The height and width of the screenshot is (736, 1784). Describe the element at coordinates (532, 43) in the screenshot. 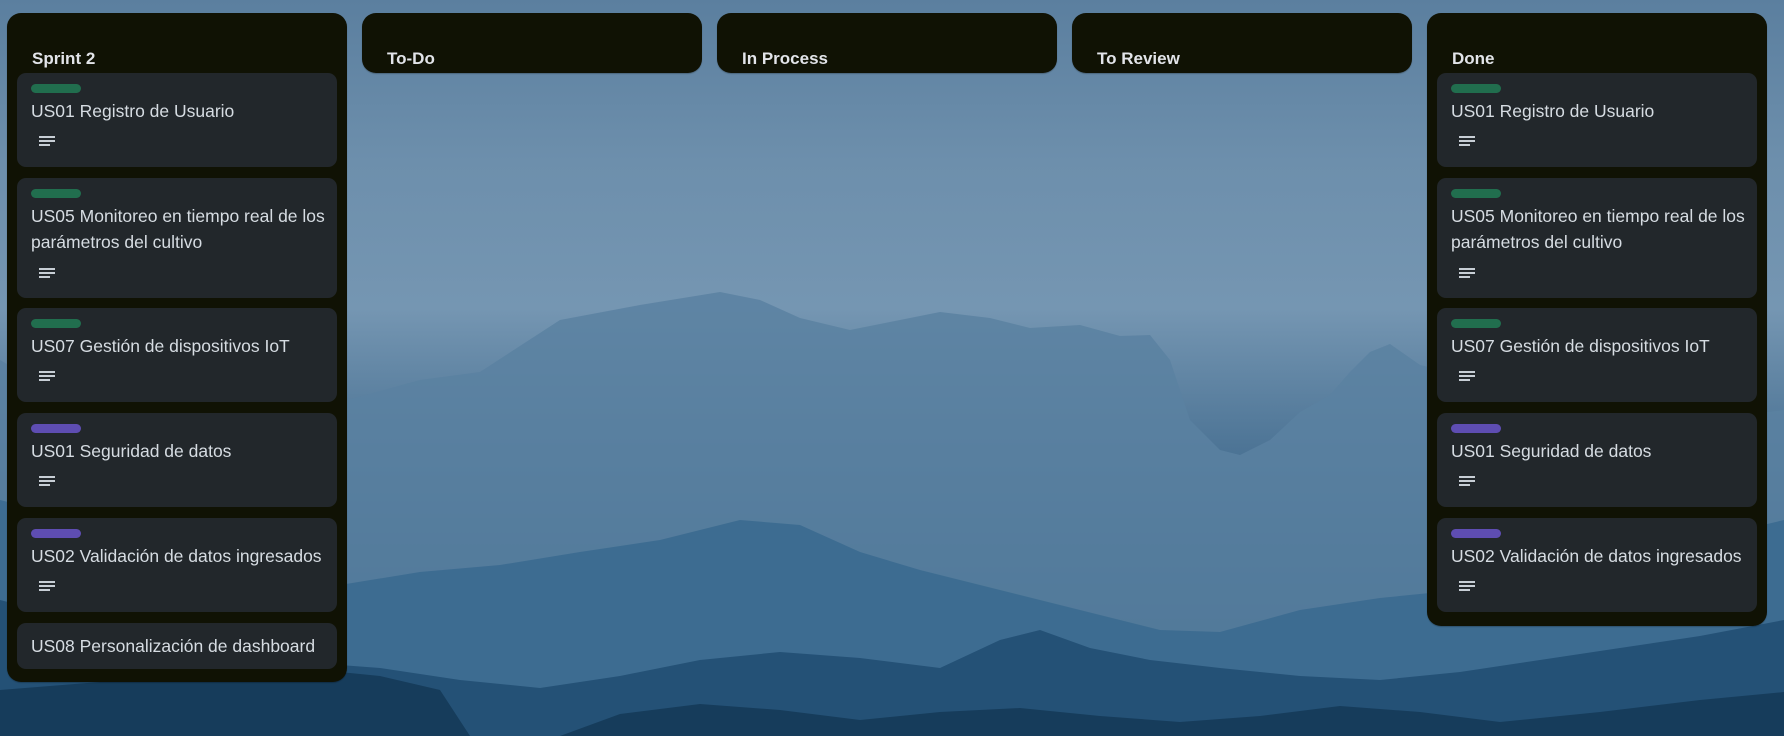

I see `list-to-do: To-Do` at that location.